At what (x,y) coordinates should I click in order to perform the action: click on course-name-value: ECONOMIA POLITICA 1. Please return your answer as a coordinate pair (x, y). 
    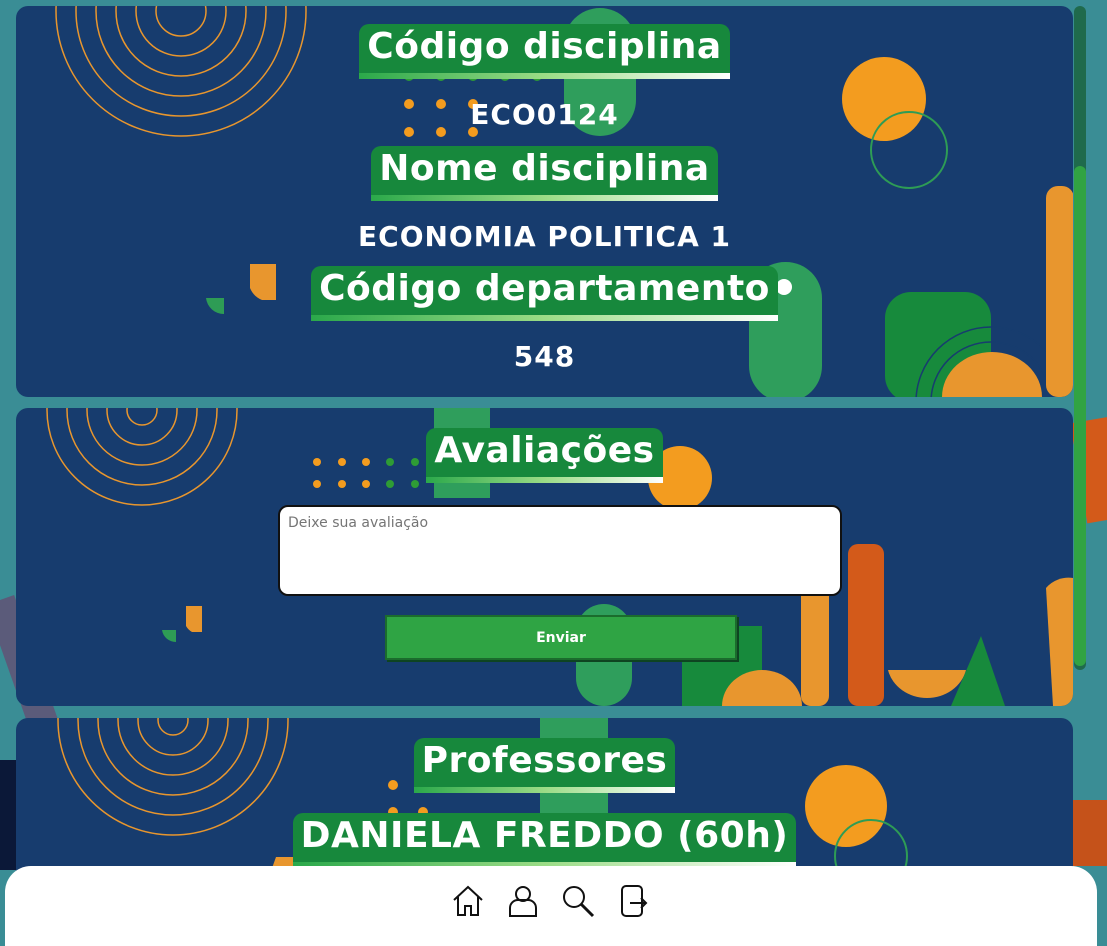
    Looking at the image, I should click on (544, 236).